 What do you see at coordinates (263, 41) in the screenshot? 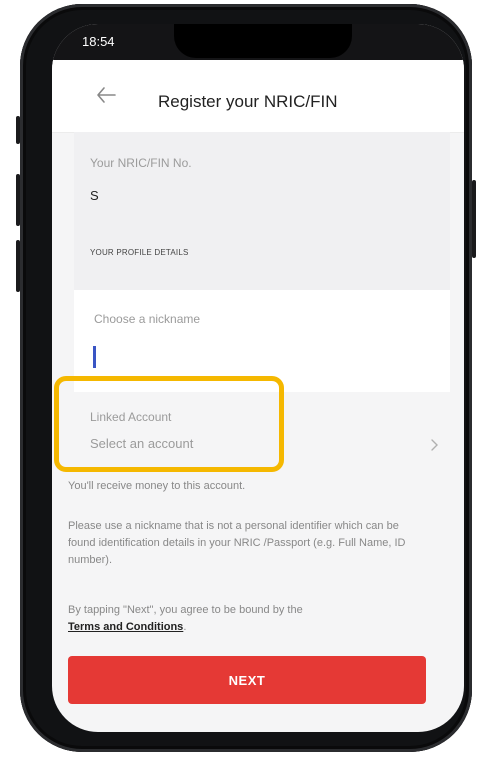
I see `notch` at bounding box center [263, 41].